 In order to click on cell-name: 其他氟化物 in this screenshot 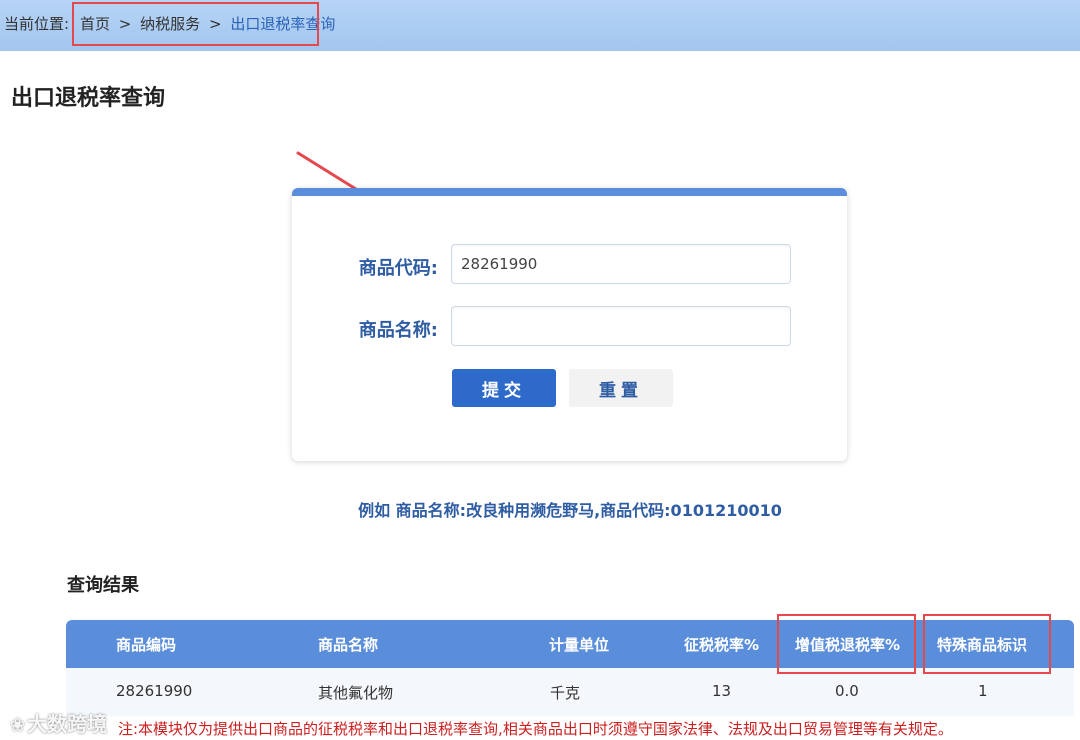, I will do `click(356, 693)`.